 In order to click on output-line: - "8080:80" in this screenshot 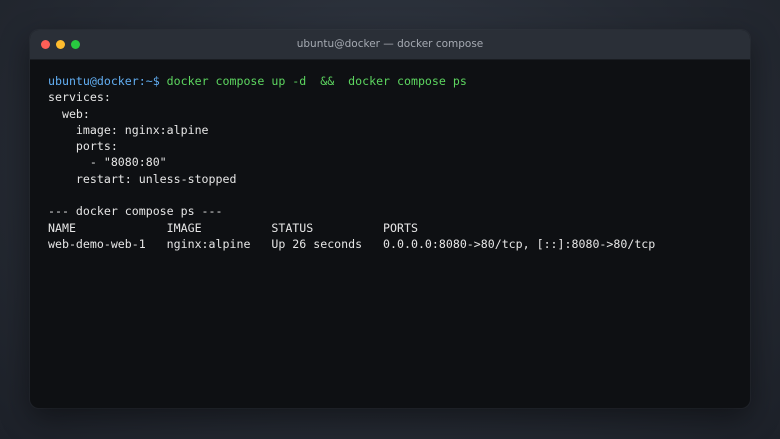, I will do `click(107, 162)`.